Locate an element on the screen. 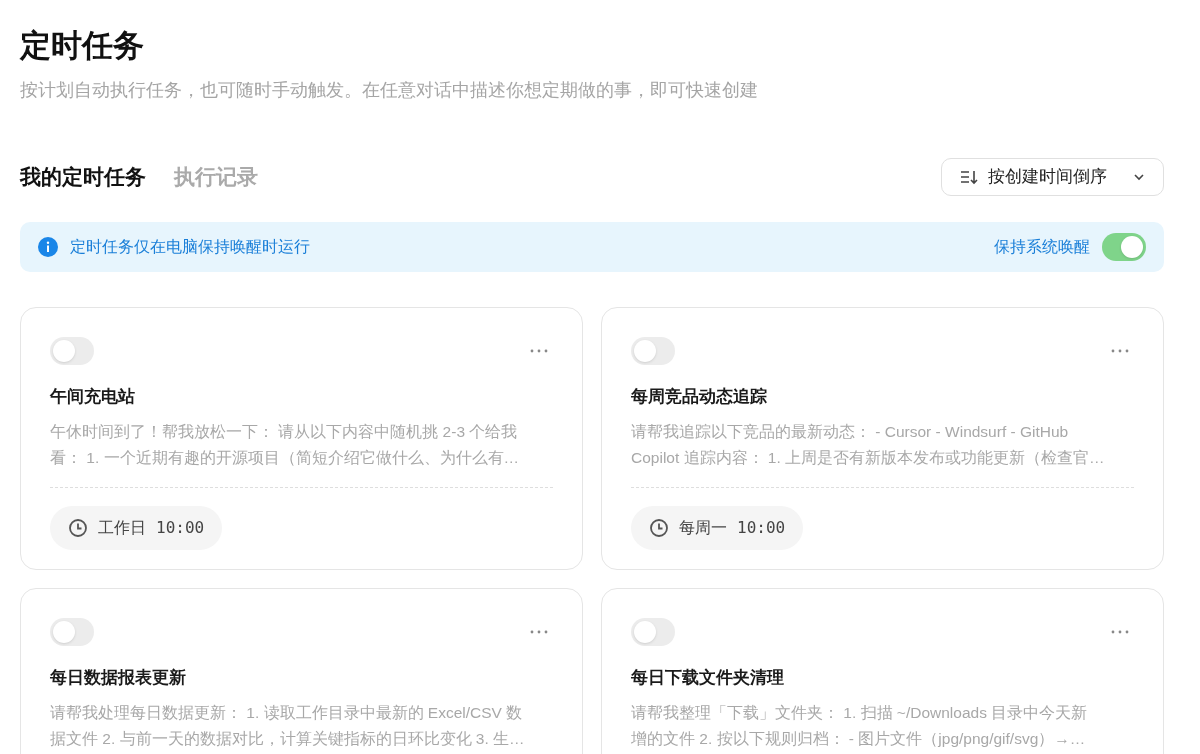 This screenshot has height=754, width=1200. task-description: 请帮我处理每日数据更新： 1. 读取工作目录中最新的 Excel/CSV 数 is located at coordinates (287, 713).